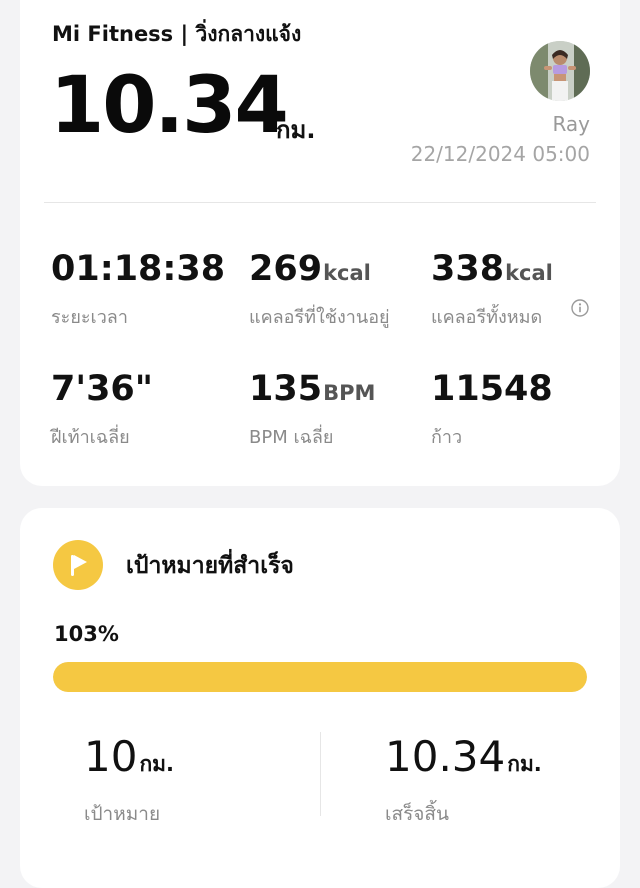 The width and height of the screenshot is (640, 888). I want to click on stat-average-bpm: 135BPM BPM เฉลี่ย, so click(312, 409).